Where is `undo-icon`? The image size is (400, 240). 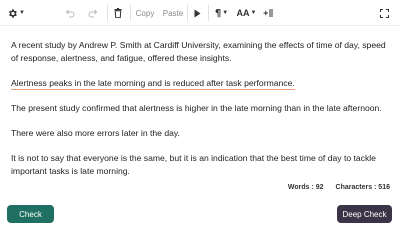
undo-icon is located at coordinates (70, 13).